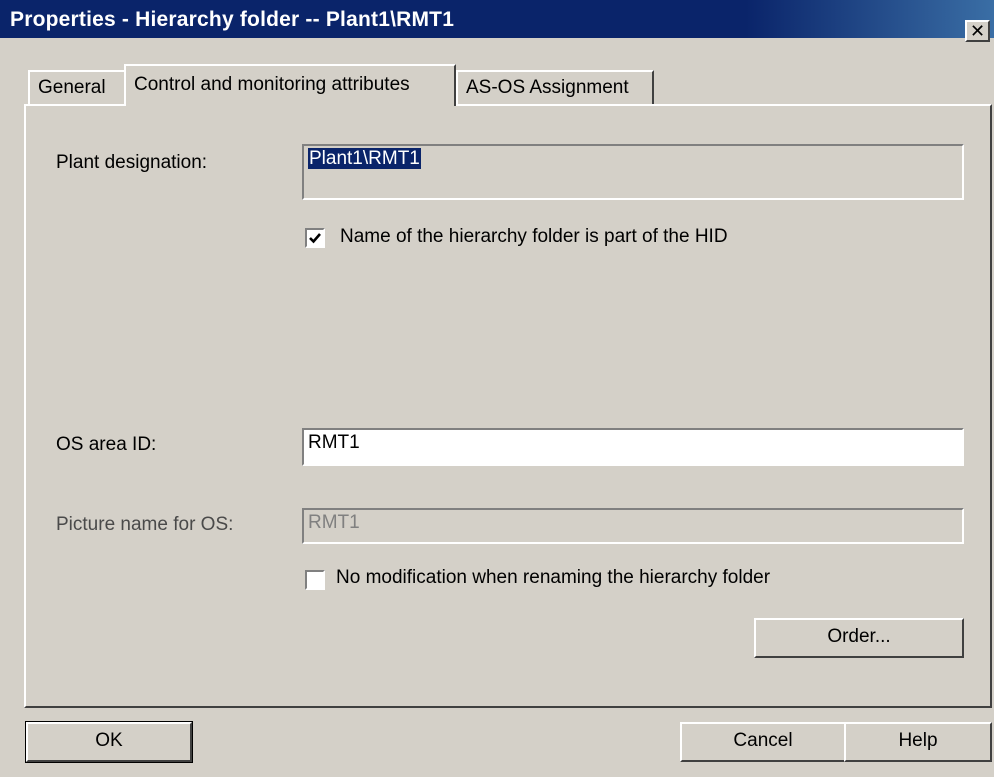  What do you see at coordinates (633, 172) in the screenshot?
I see `plant-designation-field: Plant1\RMT1` at bounding box center [633, 172].